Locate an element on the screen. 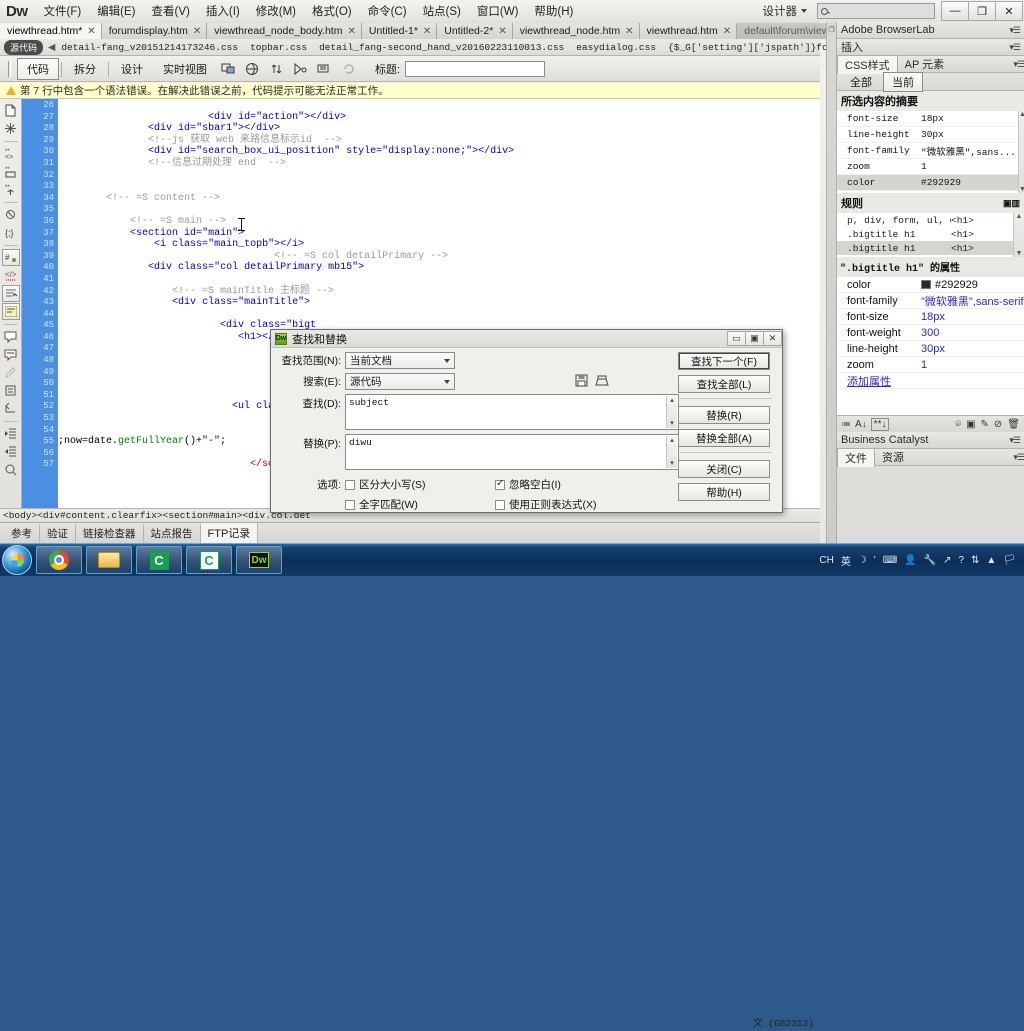 This screenshot has width=1024, height=1031. summary-row: line-height 30px is located at coordinates (928, 135).